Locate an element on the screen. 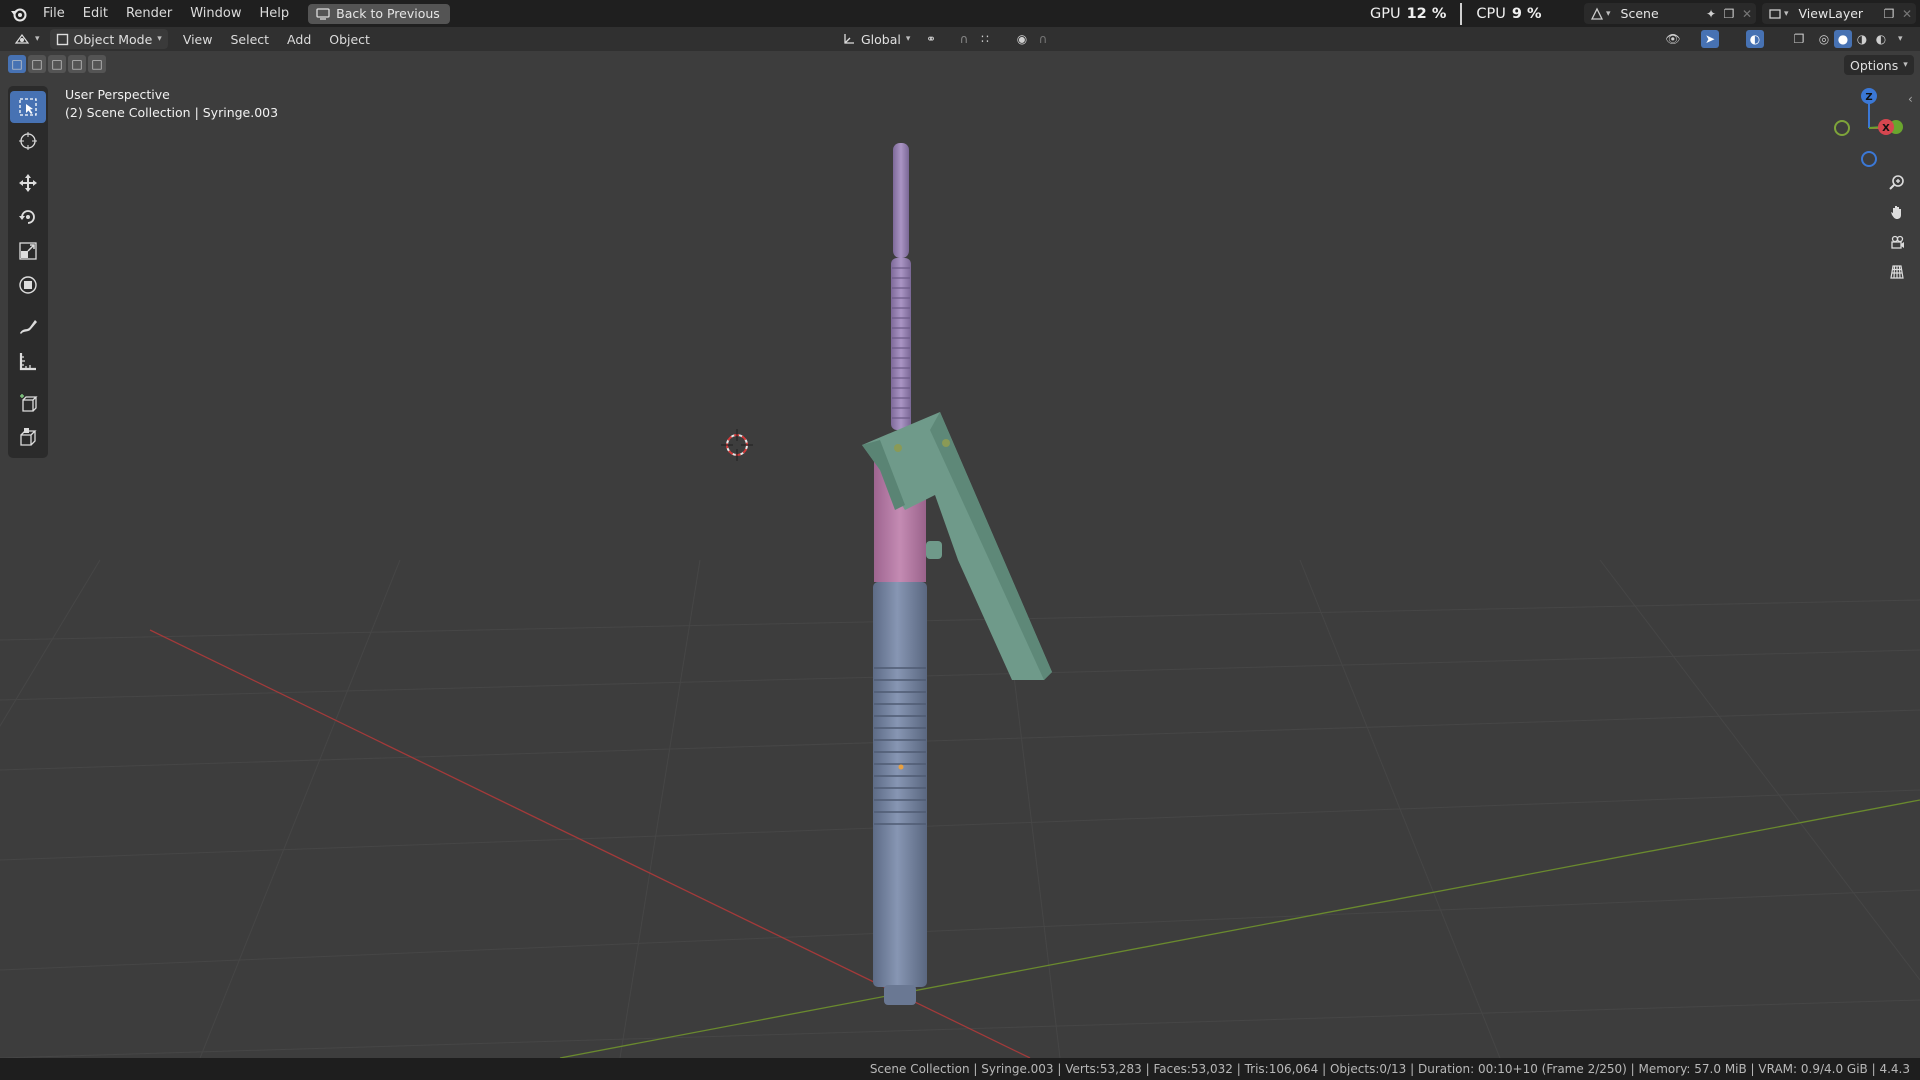 This screenshot has height=1080, width=1920. orientation-icon is located at coordinates (849, 39).